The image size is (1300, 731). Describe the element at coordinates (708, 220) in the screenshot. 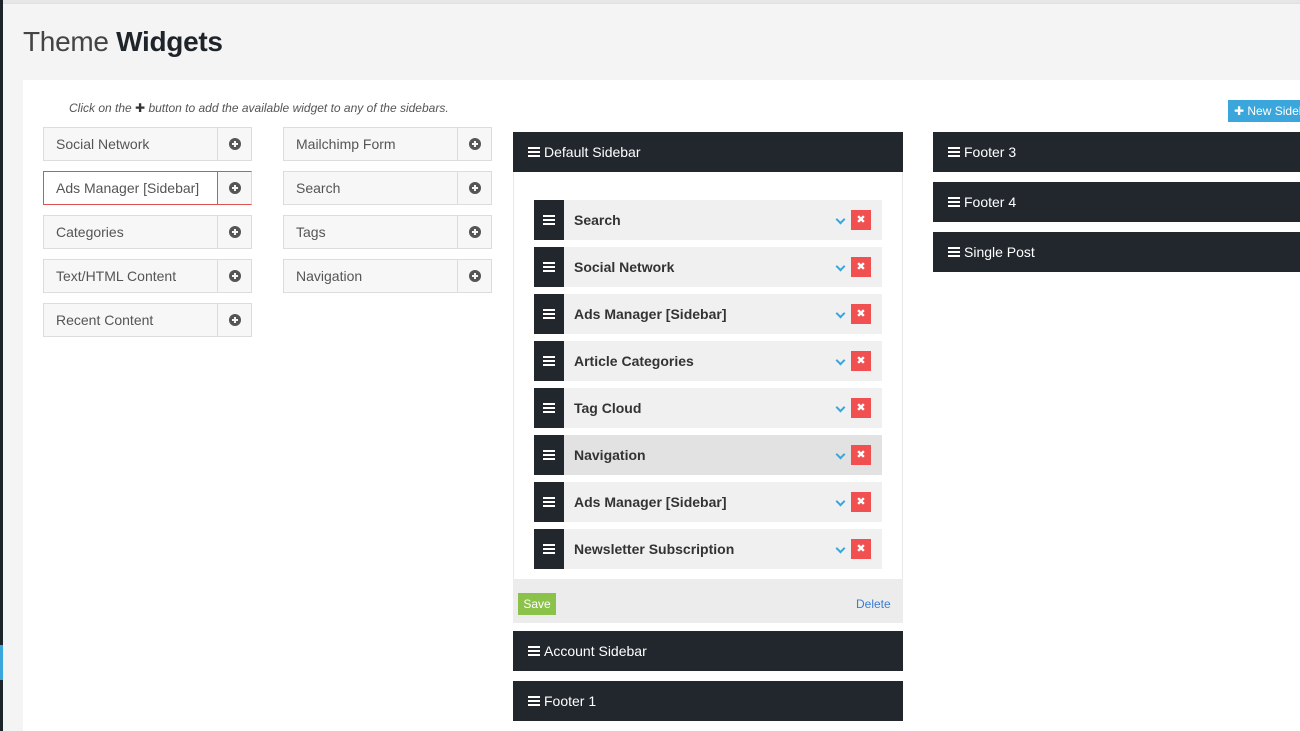

I see `sidebar-widget-row: Search ✖` at that location.